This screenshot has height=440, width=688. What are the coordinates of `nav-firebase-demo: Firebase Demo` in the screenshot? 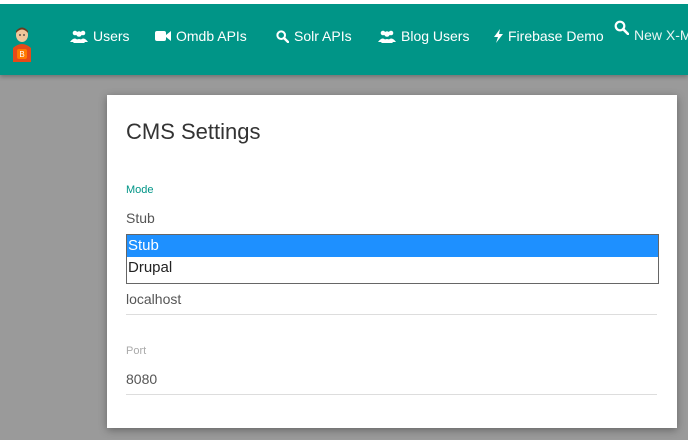 It's located at (549, 36).